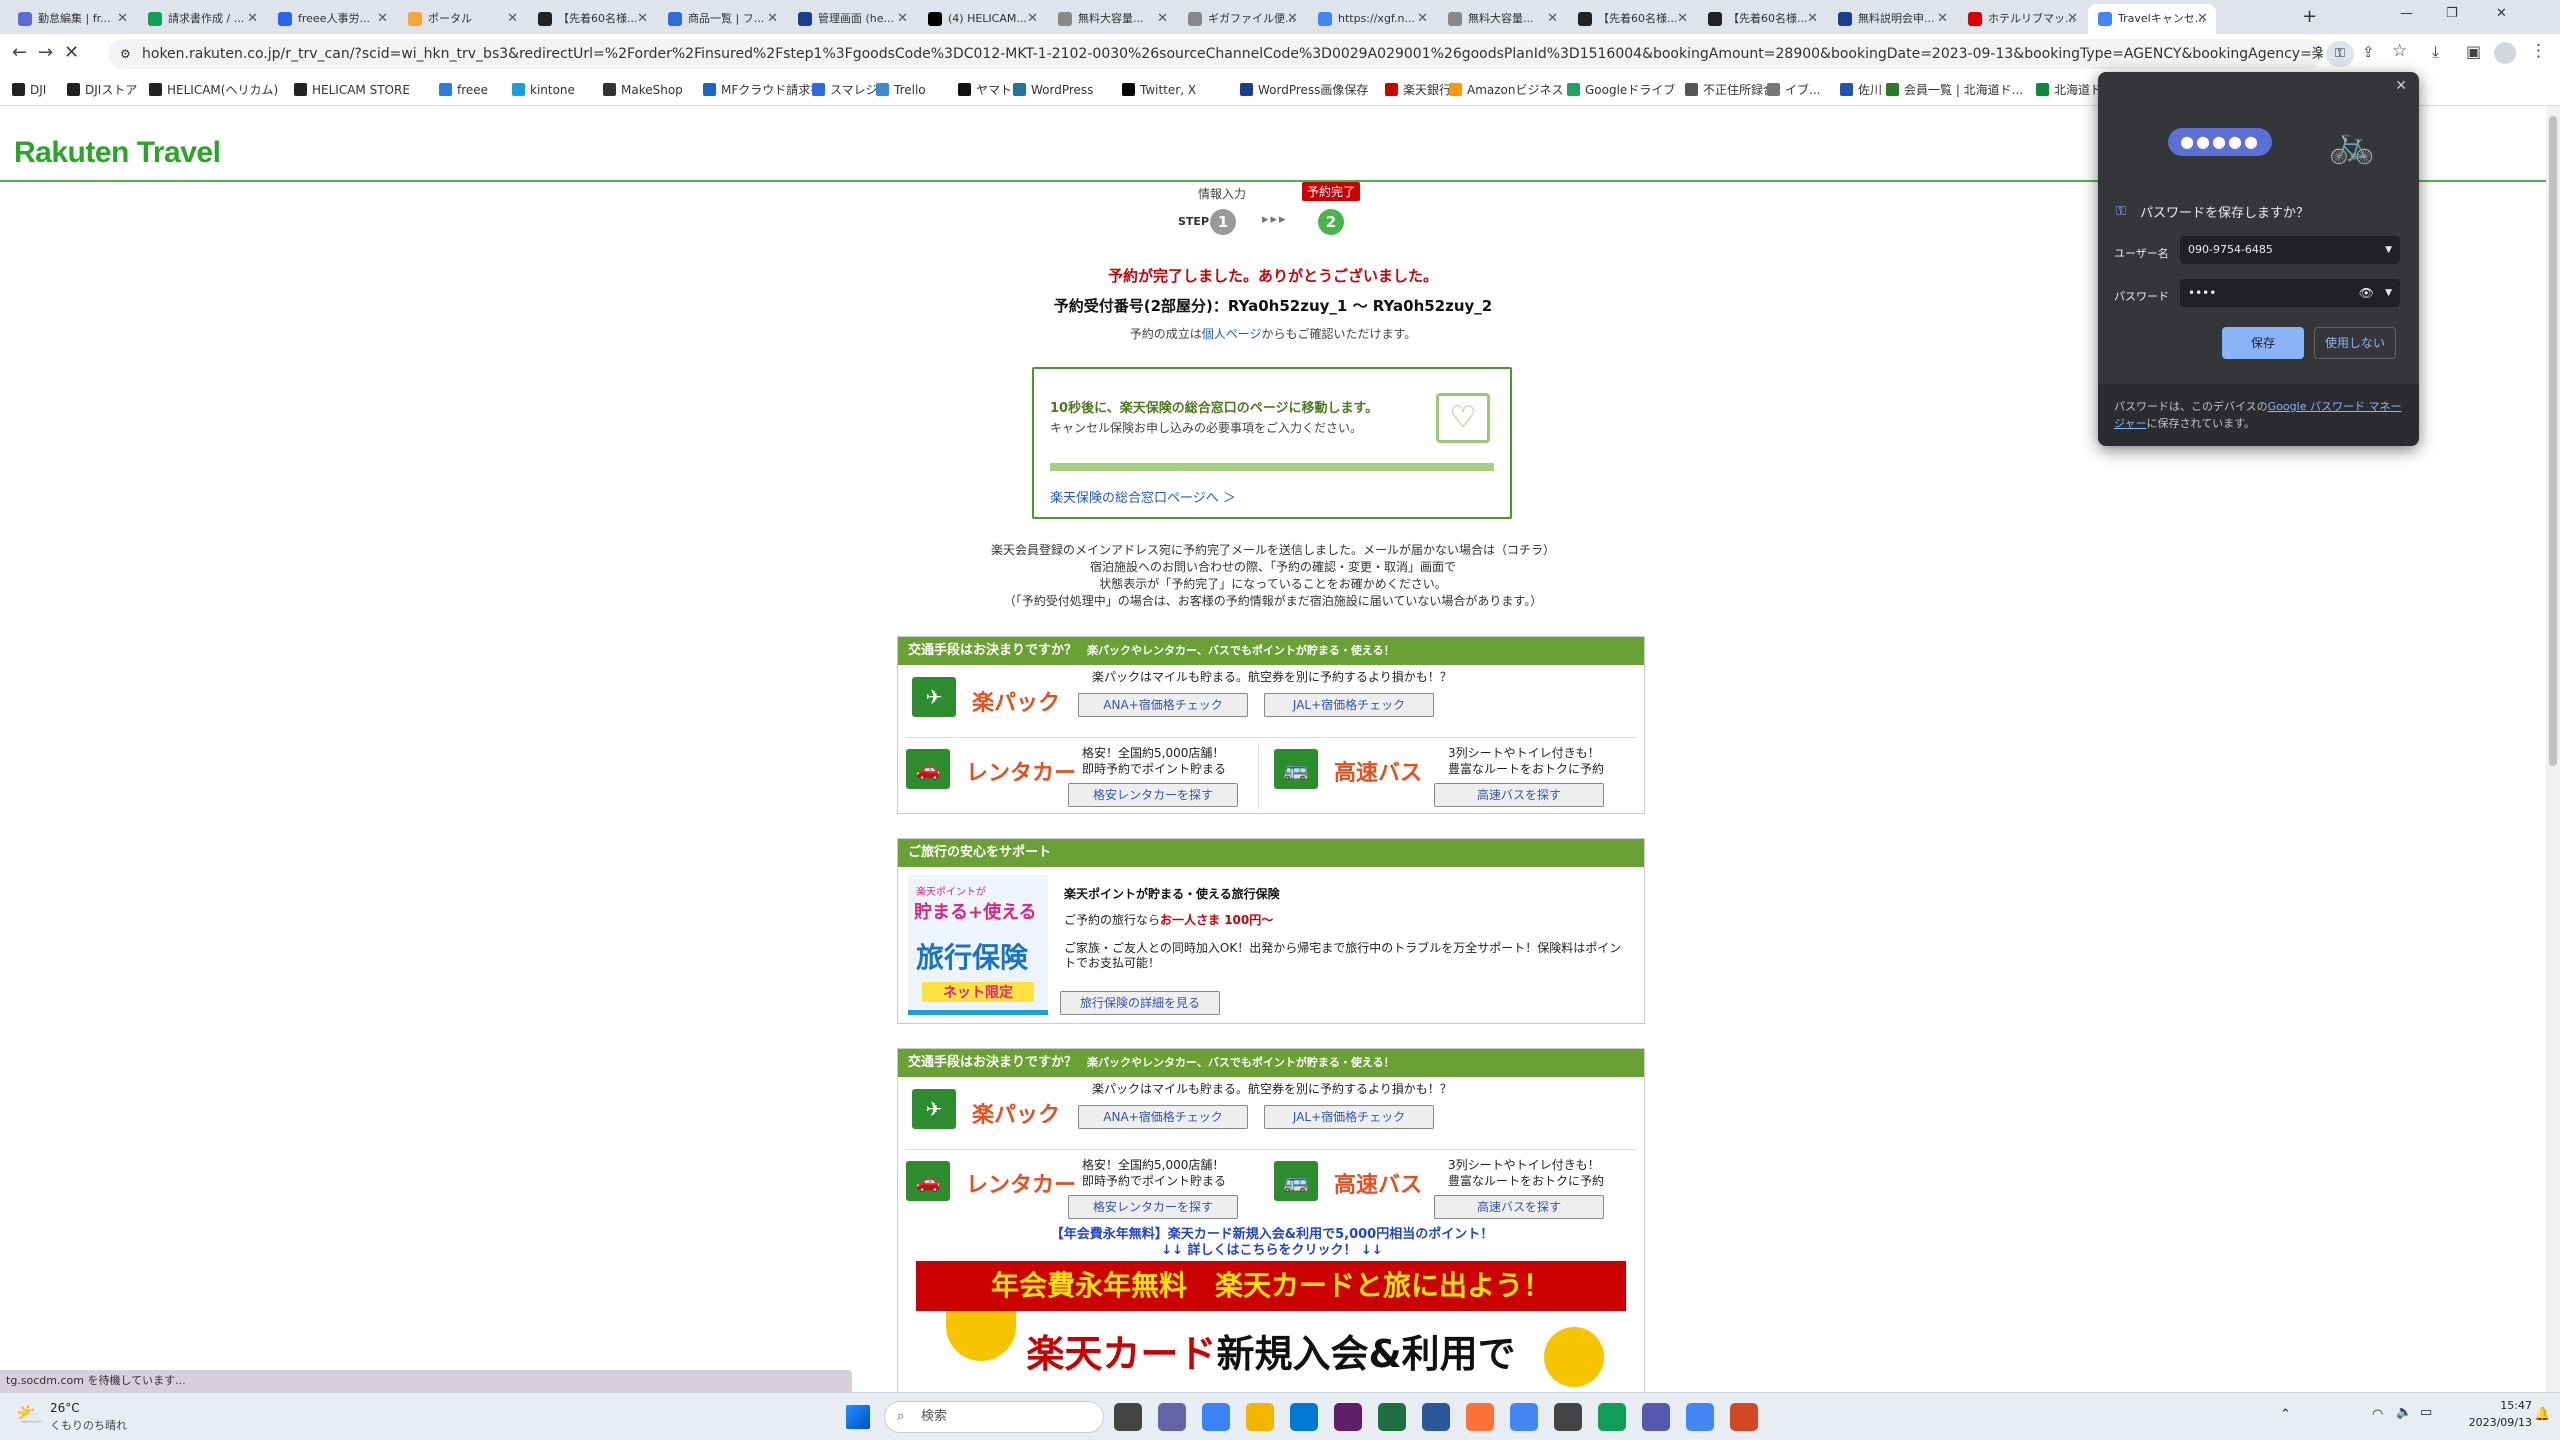 This screenshot has height=1440, width=2560. Describe the element at coordinates (45, 52) in the screenshot. I see `forward-icon: →` at that location.